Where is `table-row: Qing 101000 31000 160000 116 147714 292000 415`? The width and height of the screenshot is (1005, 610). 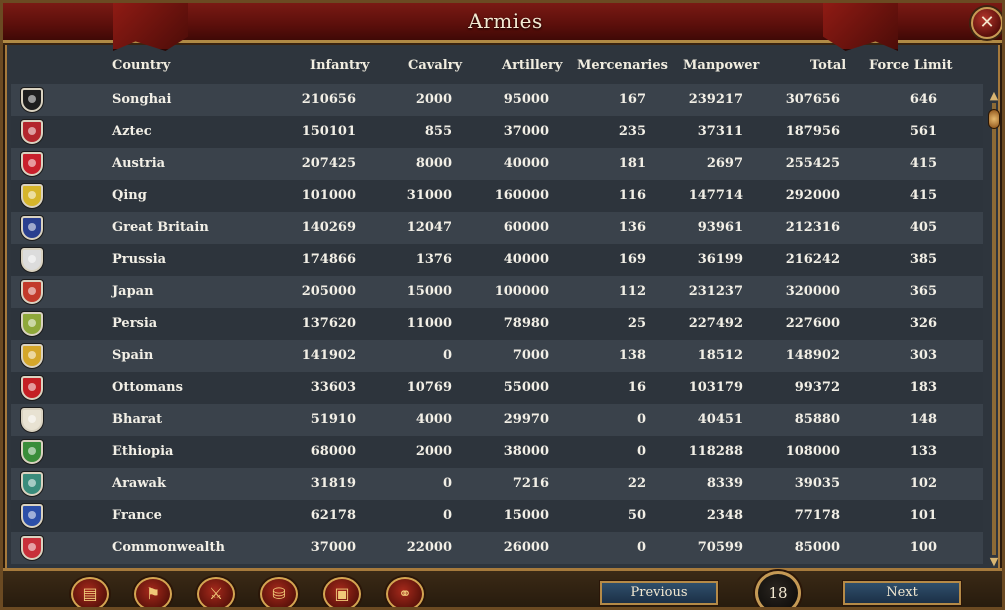
table-row: Qing 101000 31000 160000 116 147714 292000 415 is located at coordinates (497, 196).